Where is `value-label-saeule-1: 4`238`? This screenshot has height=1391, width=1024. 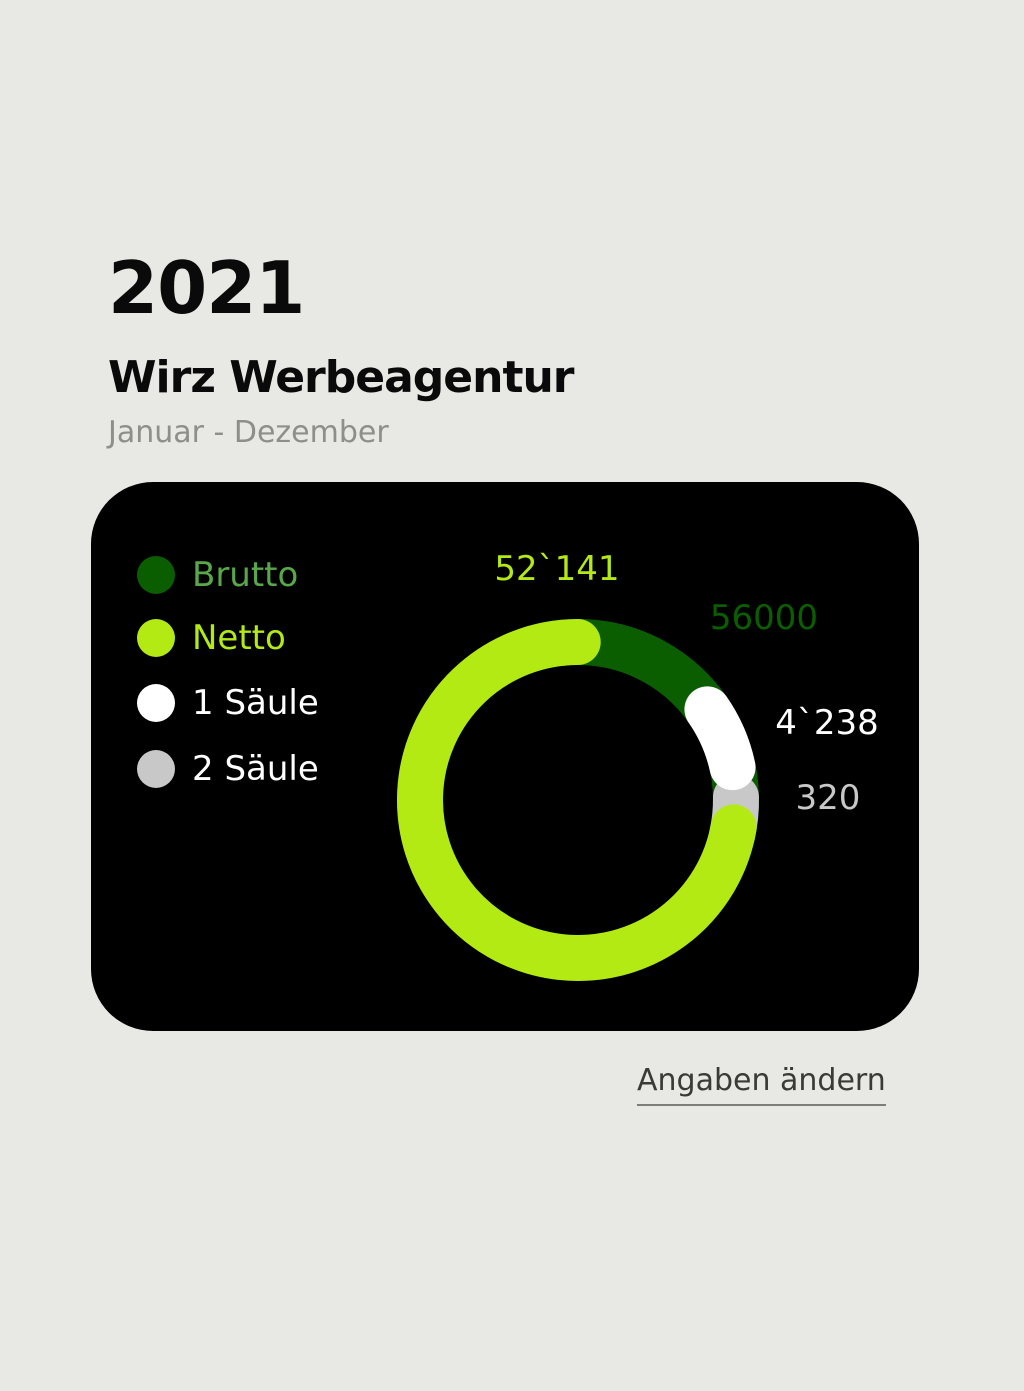 value-label-saeule-1: 4`238 is located at coordinates (827, 723).